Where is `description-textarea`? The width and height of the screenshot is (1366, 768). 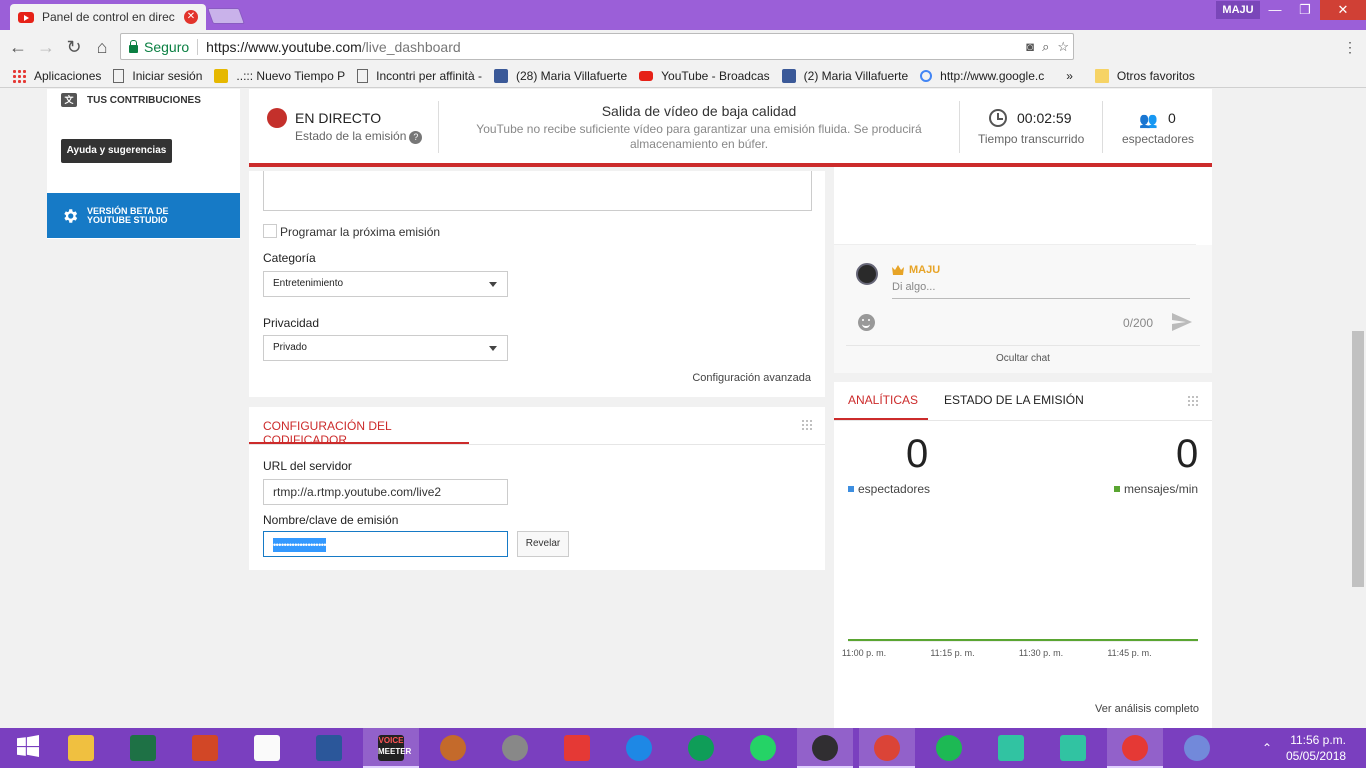
description-textarea is located at coordinates (537, 191).